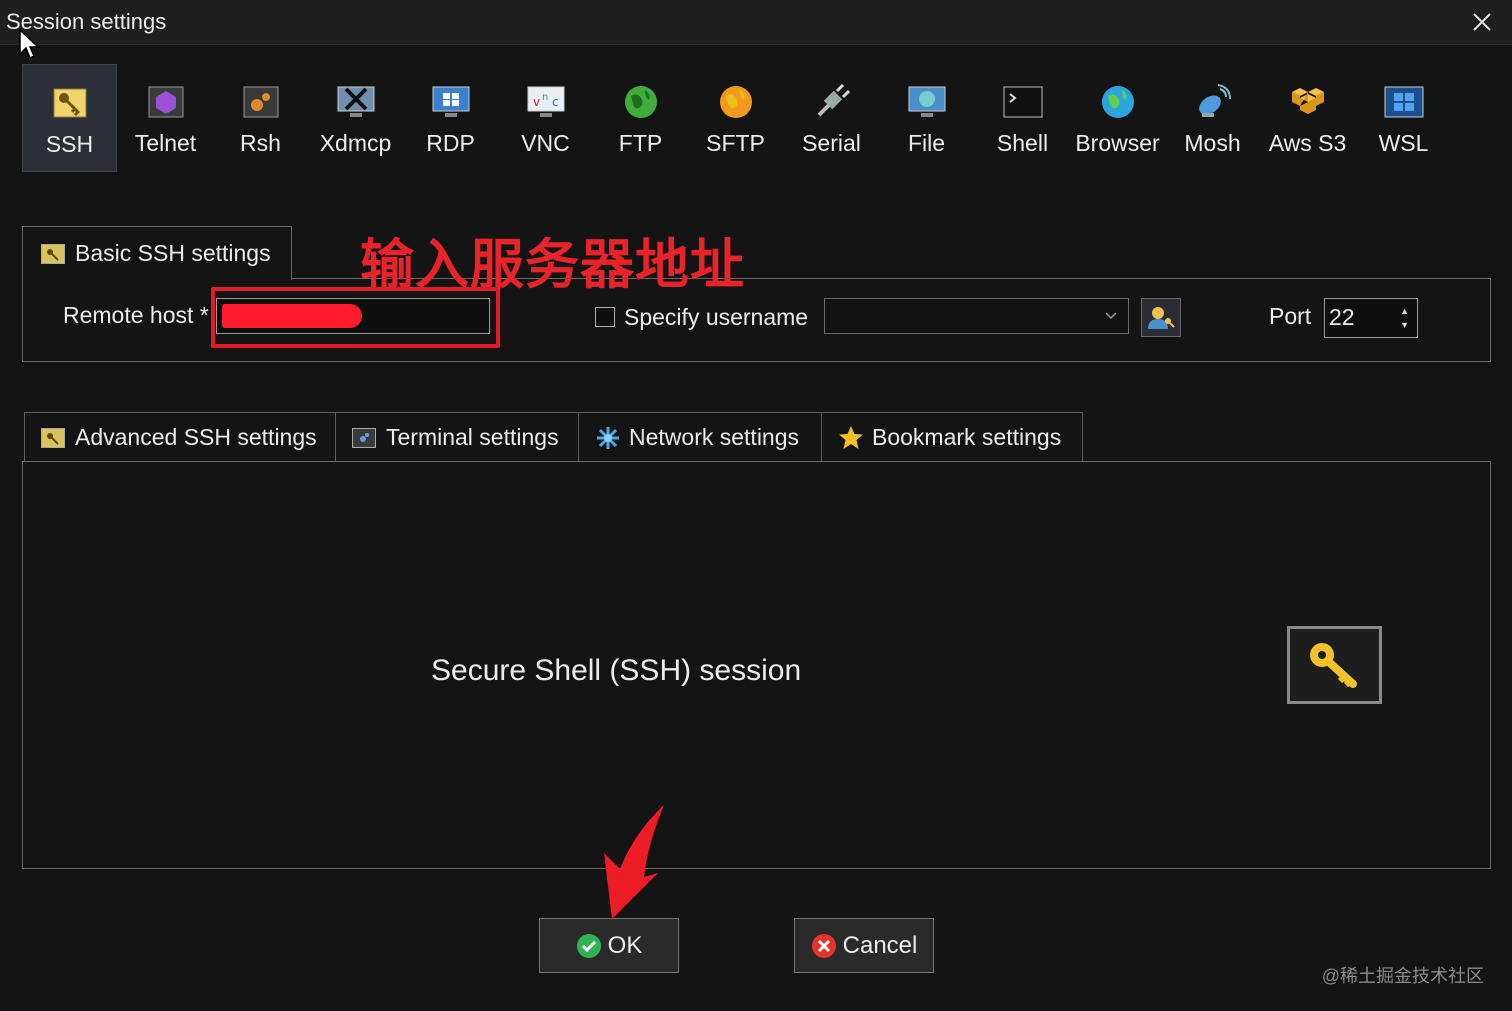  I want to click on cancel-button: Cancel, so click(864, 945).